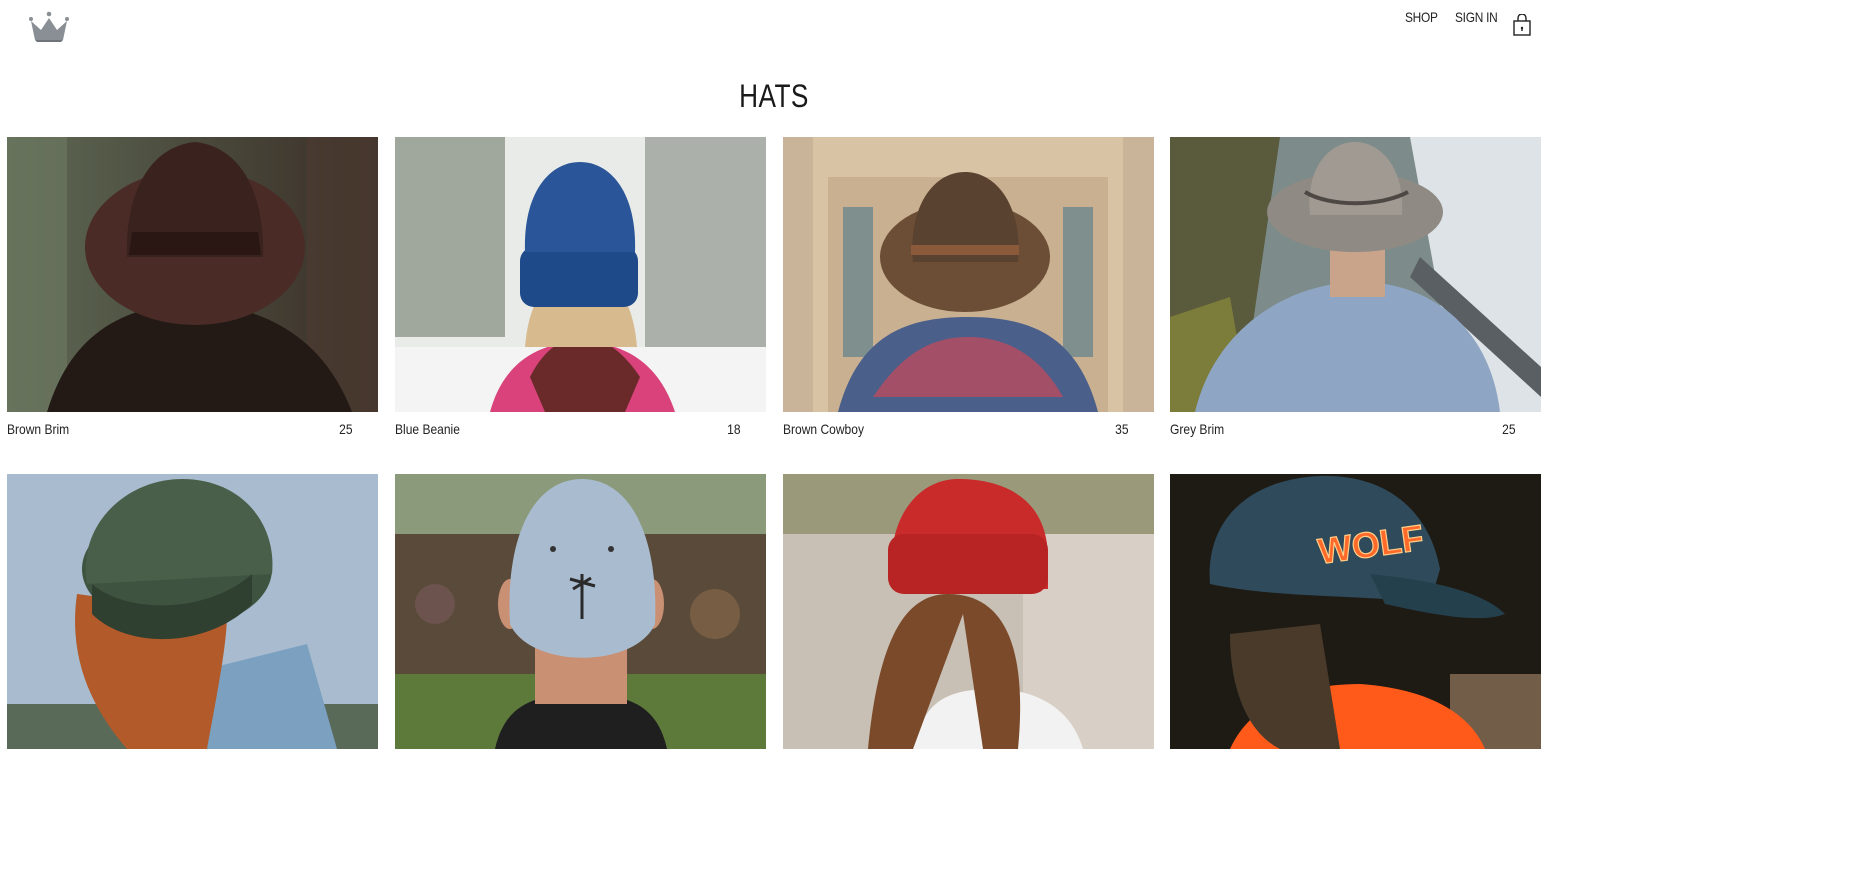 Image resolution: width=1863 pixels, height=891 pixels. I want to click on product-caption: Grey Brim 25, so click(1355, 429).